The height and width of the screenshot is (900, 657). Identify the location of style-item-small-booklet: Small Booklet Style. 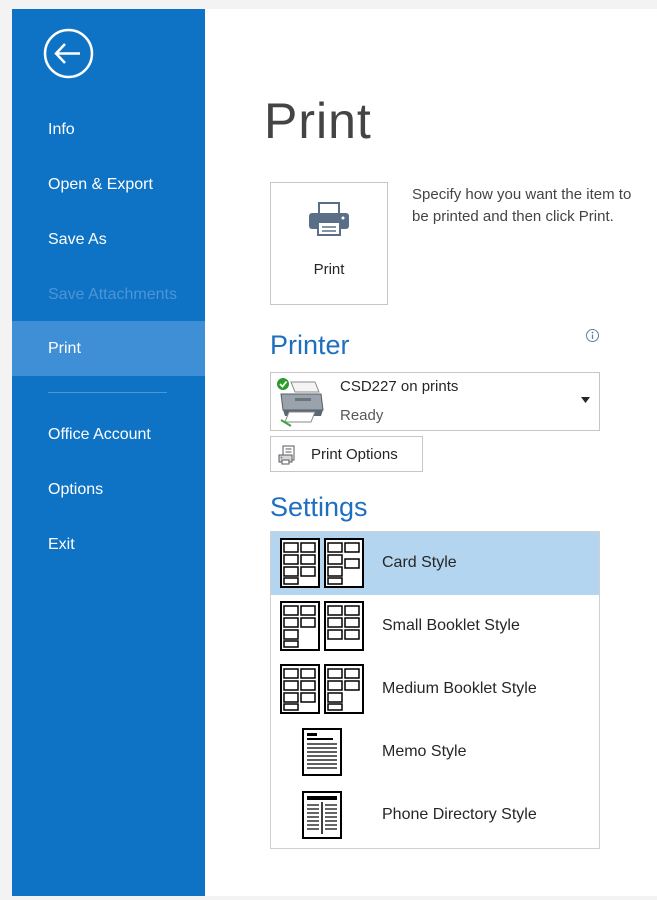
(435, 626).